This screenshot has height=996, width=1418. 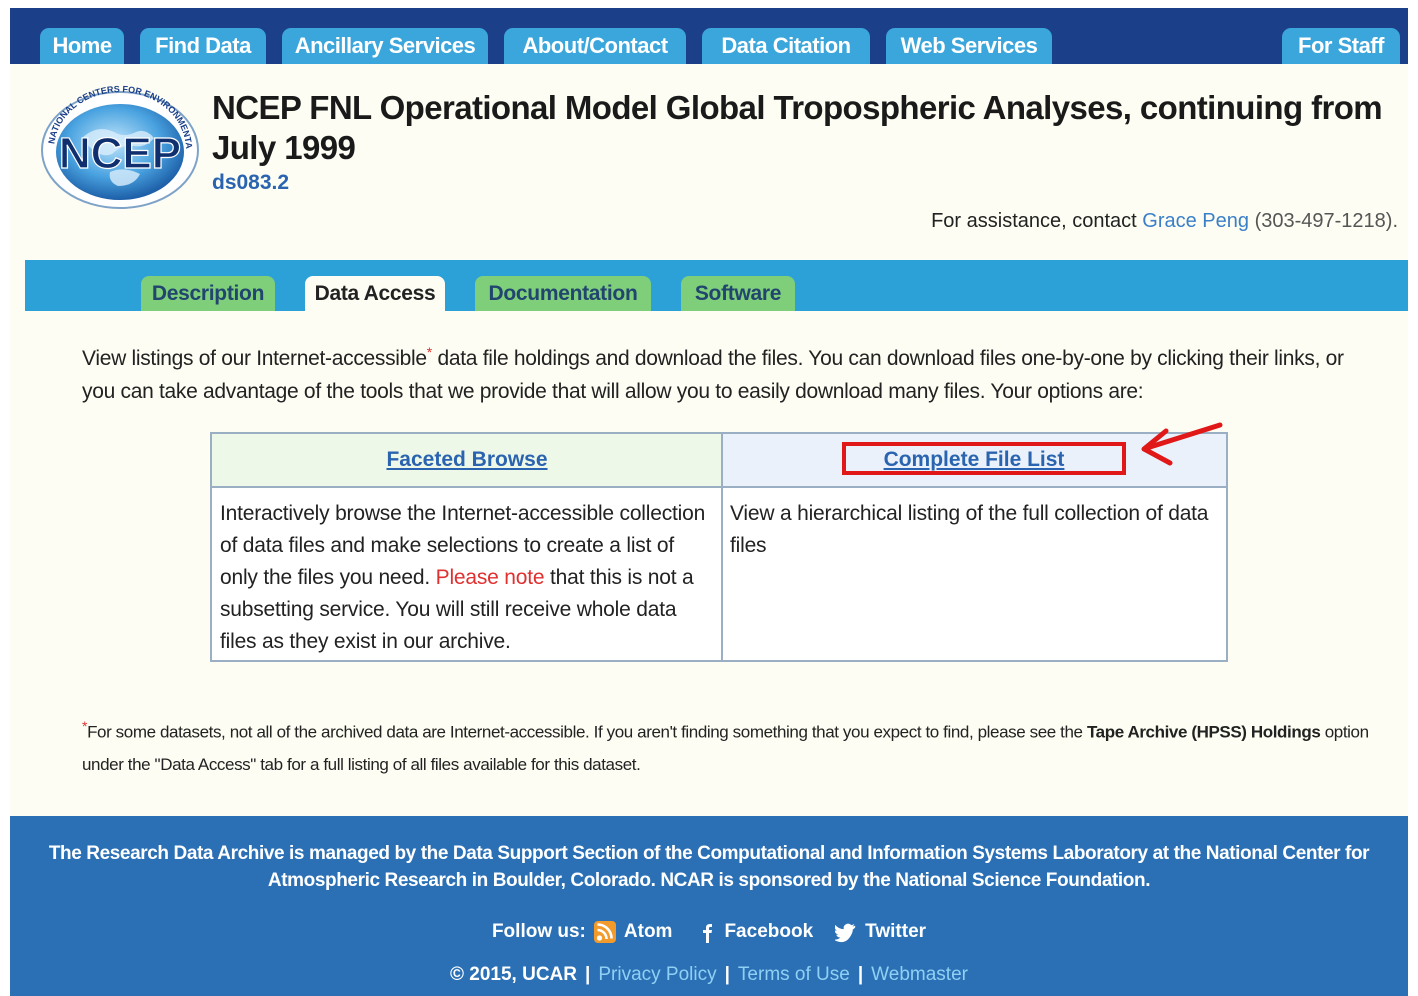 I want to click on atom-feed-icon, so click(x=604, y=932).